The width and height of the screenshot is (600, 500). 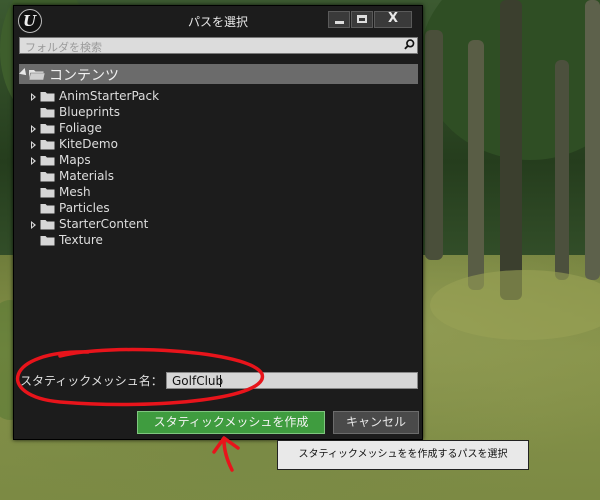 What do you see at coordinates (75, 160) in the screenshot?
I see `tree-item-label: Maps` at bounding box center [75, 160].